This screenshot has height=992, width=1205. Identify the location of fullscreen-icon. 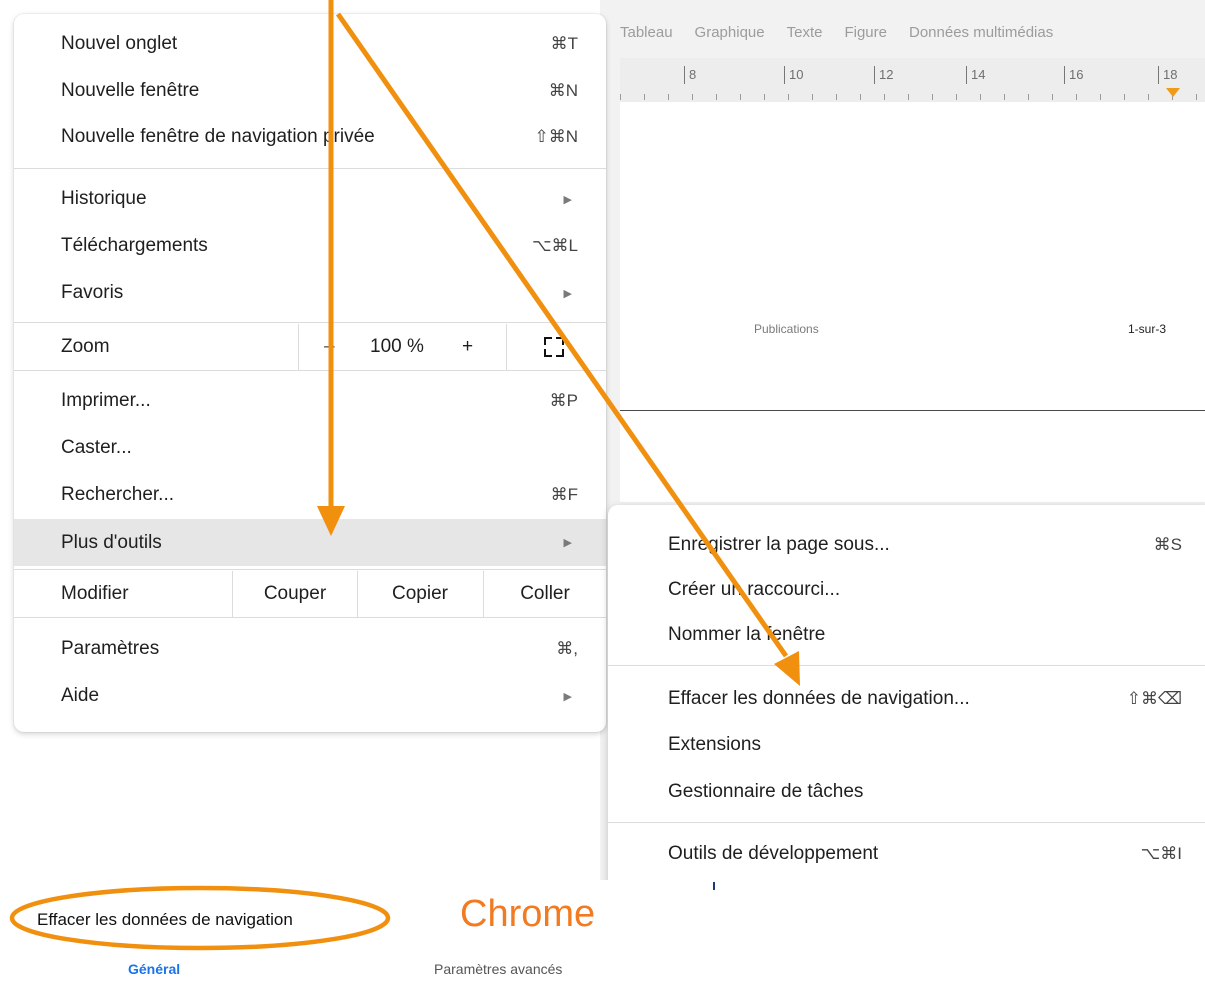
(554, 347).